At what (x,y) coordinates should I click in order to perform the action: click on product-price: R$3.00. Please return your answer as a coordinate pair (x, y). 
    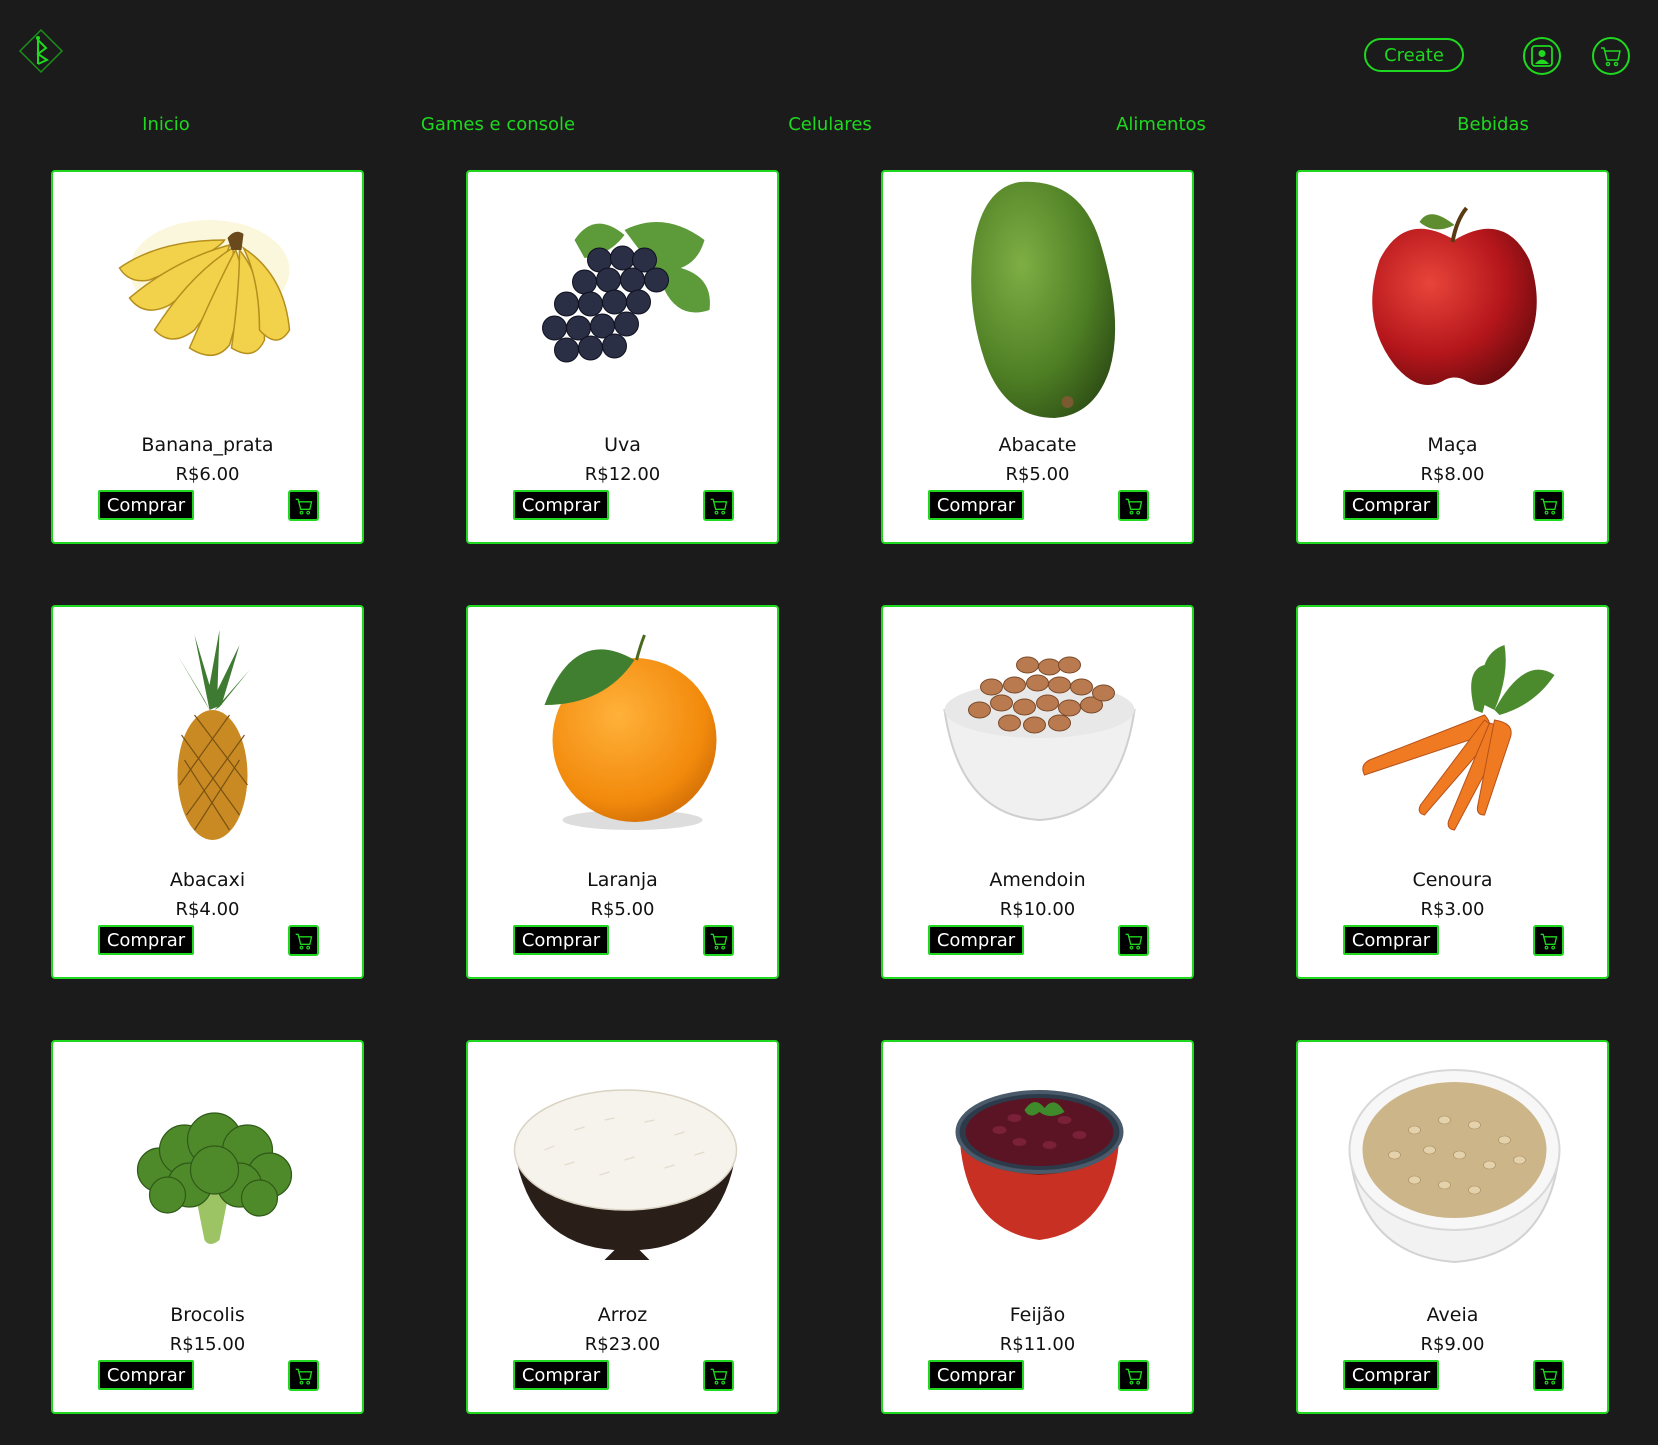
    Looking at the image, I should click on (1452, 909).